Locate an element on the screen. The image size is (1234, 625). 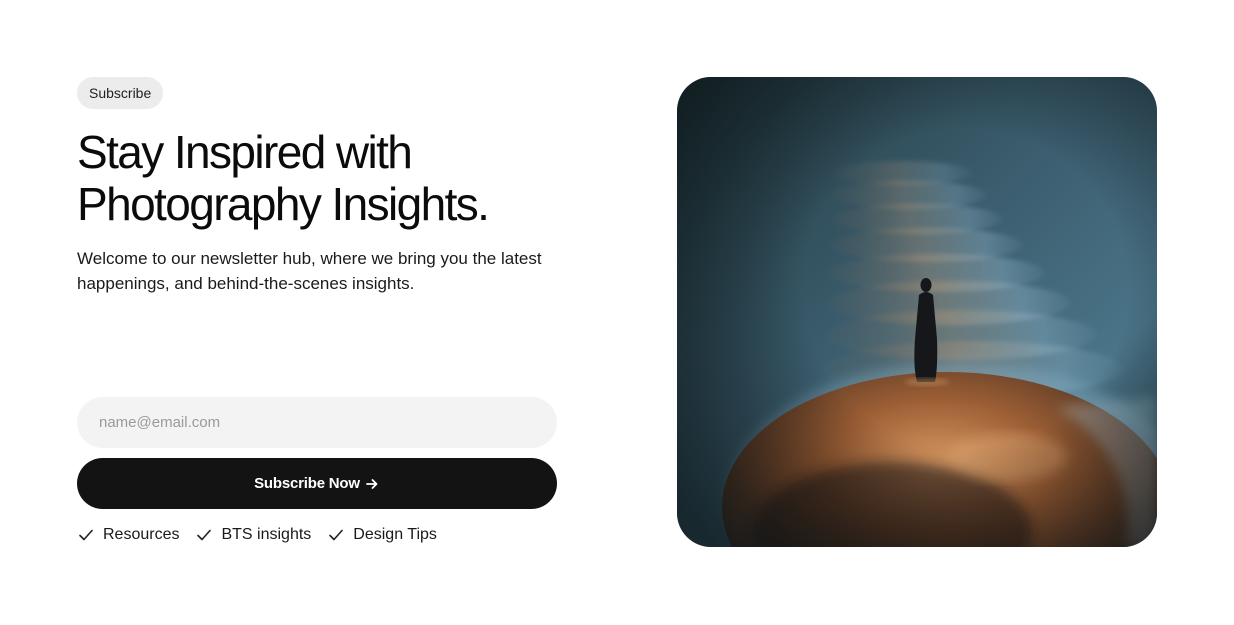
title-line-1: Stay Inspired with is located at coordinates (245, 152).